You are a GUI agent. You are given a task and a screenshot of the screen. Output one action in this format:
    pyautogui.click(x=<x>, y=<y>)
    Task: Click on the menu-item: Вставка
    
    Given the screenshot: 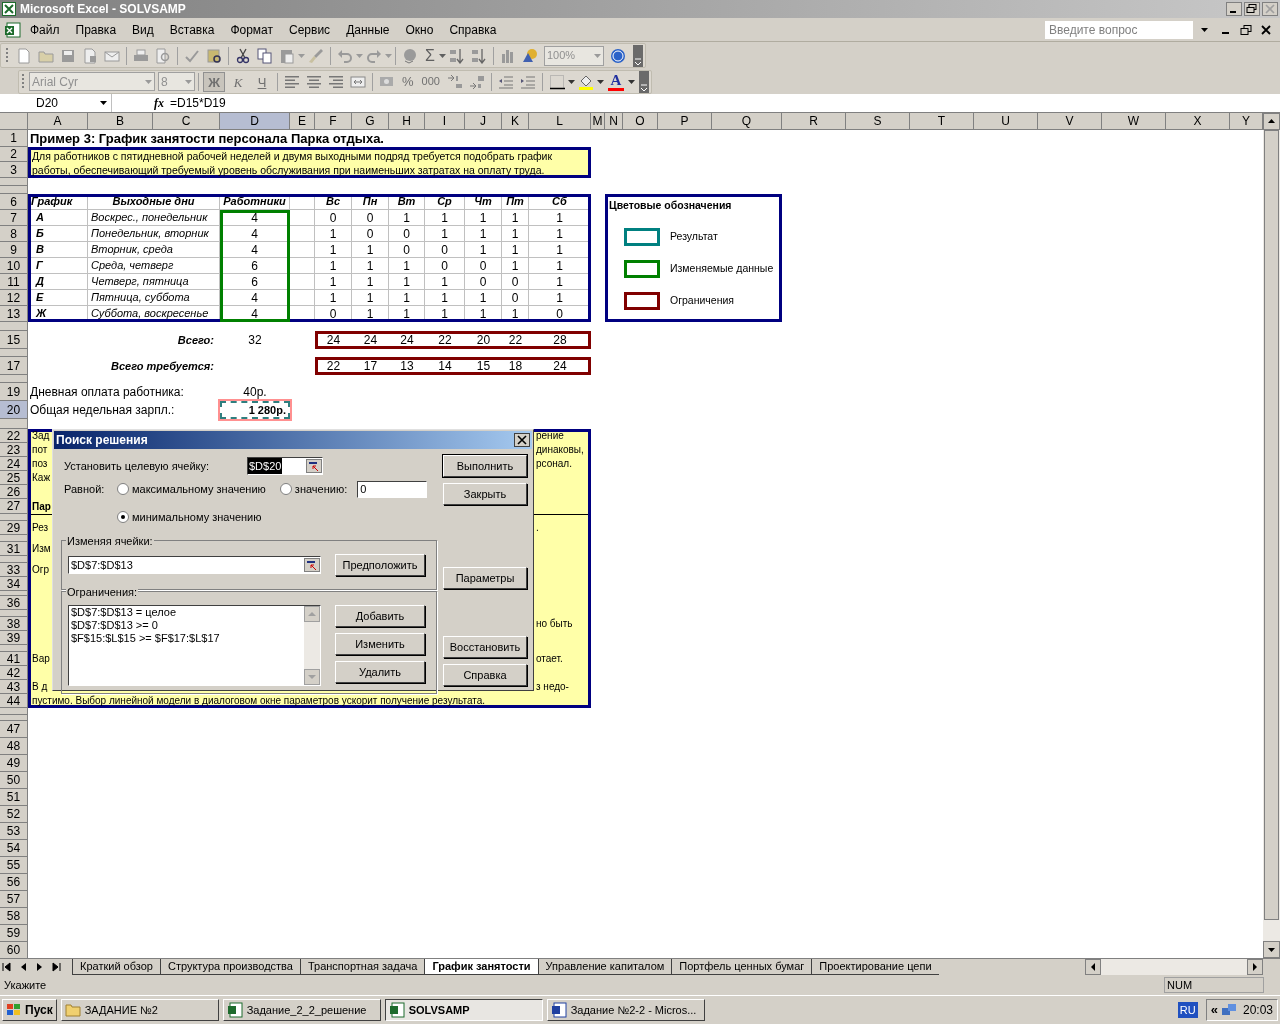 What is the action you would take?
    pyautogui.click(x=192, y=29)
    